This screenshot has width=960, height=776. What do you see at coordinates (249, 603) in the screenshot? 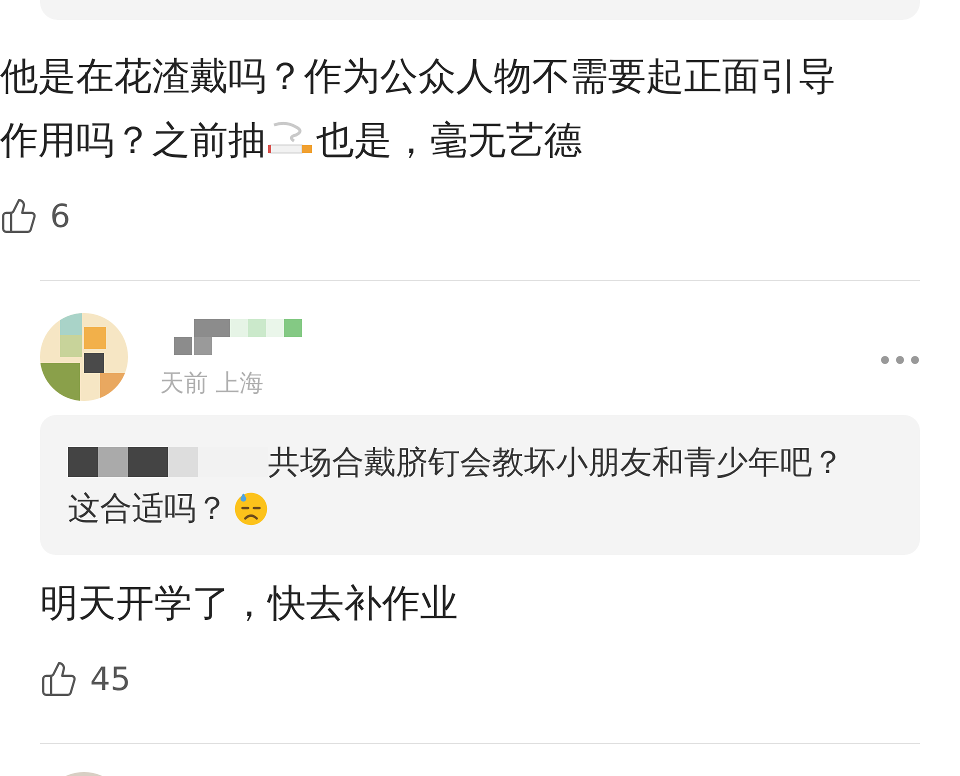
I see `comment-text: 明天开学了，快去补作业` at bounding box center [249, 603].